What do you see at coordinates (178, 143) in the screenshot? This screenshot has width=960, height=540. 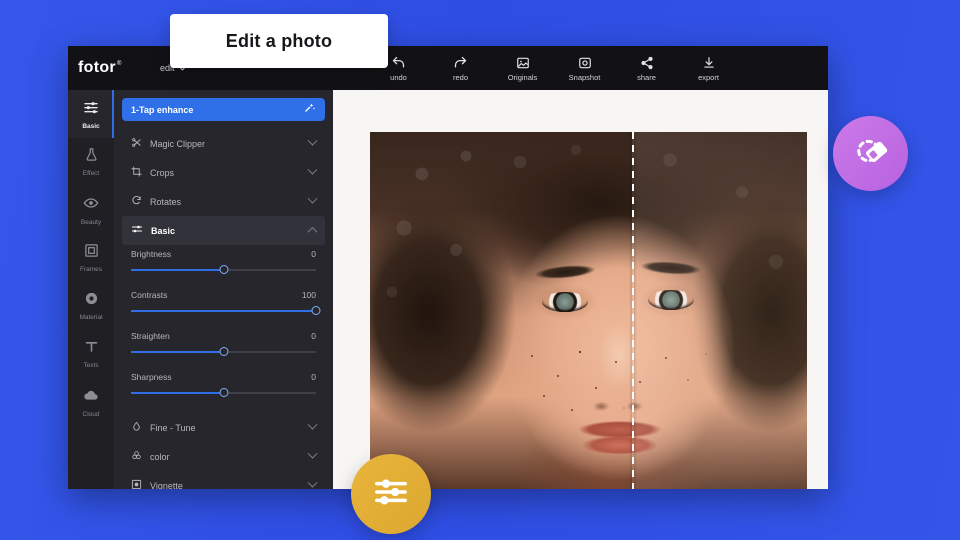 I see `panel-row-label: Magic Clipper` at bounding box center [178, 143].